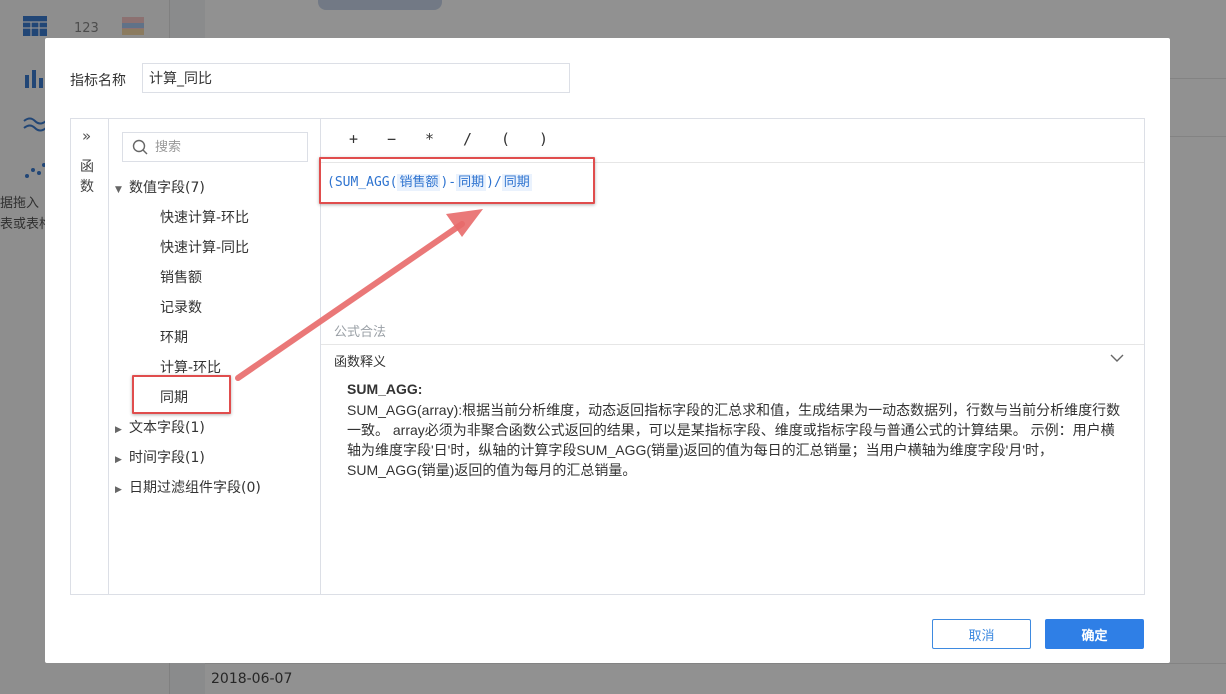 The width and height of the screenshot is (1226, 694). What do you see at coordinates (204, 247) in the screenshot?
I see `tree-item-quick-yoy: 快速计算-同比` at bounding box center [204, 247].